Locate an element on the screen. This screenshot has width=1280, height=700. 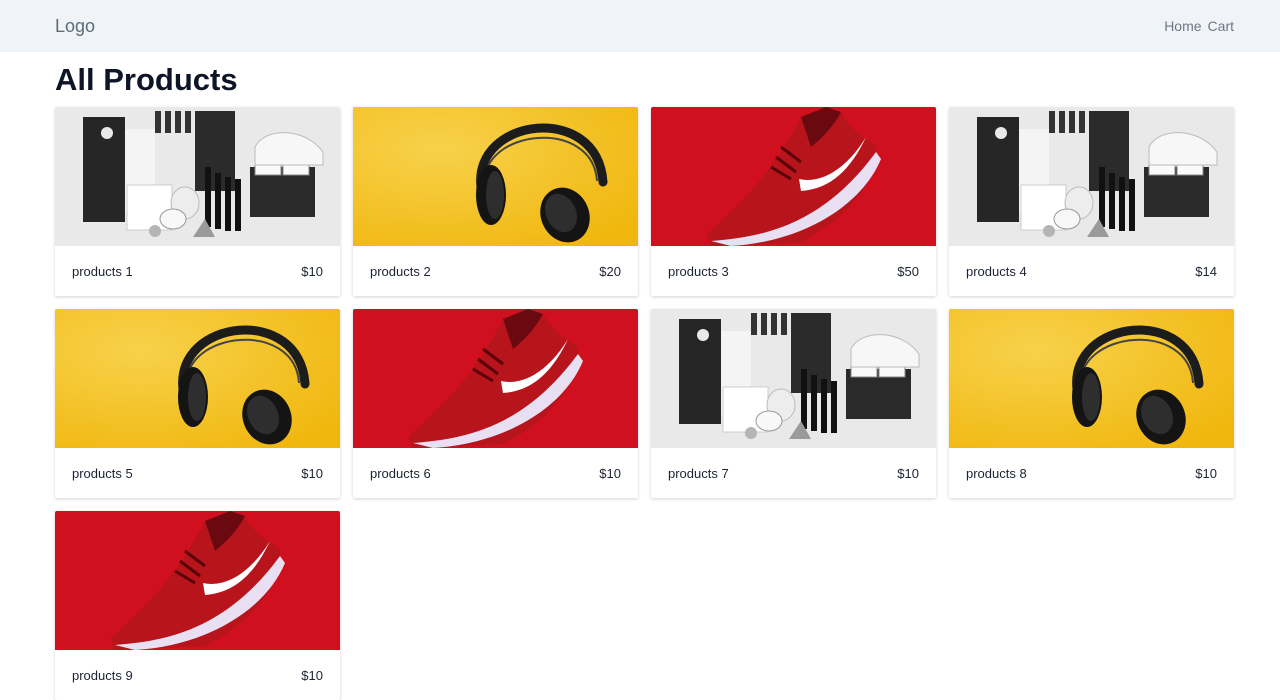
product-card: products 1 $10 is located at coordinates (197, 201).